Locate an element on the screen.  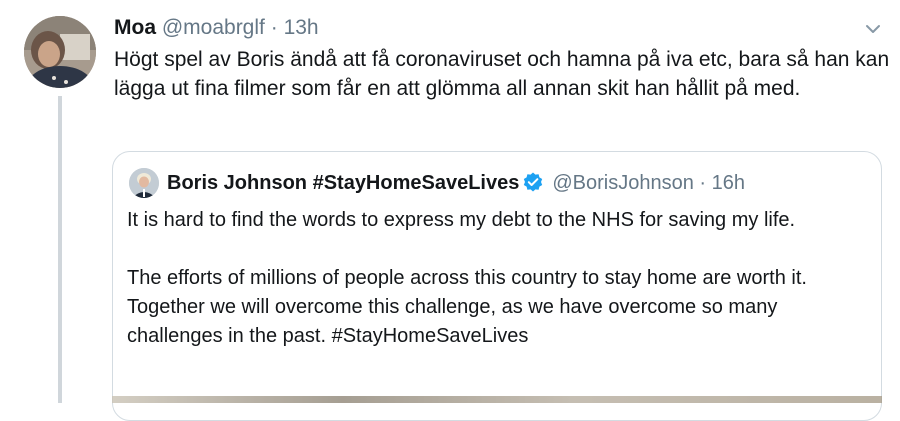
quoted-timestamp: 16h is located at coordinates (728, 183).